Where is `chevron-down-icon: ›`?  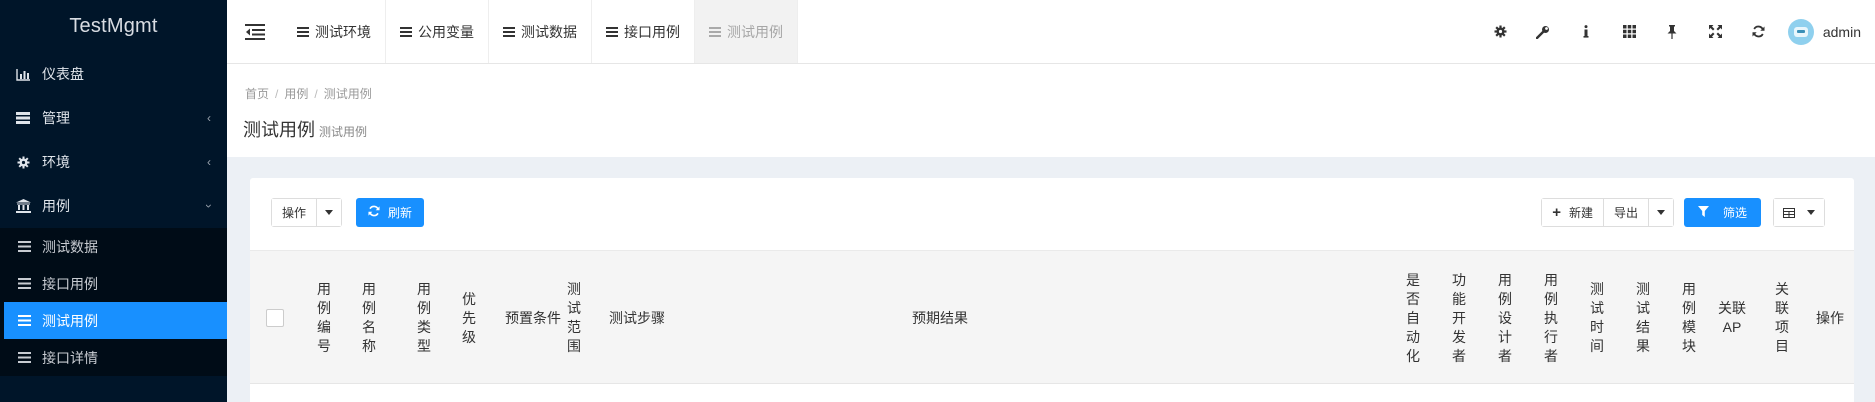 chevron-down-icon: › is located at coordinates (209, 206).